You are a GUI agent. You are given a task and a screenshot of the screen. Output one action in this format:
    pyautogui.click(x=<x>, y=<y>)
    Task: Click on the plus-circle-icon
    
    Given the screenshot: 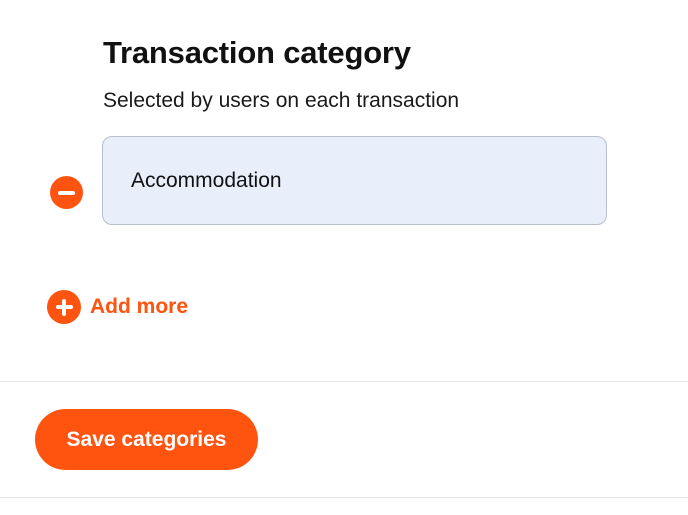 What is the action you would take?
    pyautogui.click(x=64, y=307)
    